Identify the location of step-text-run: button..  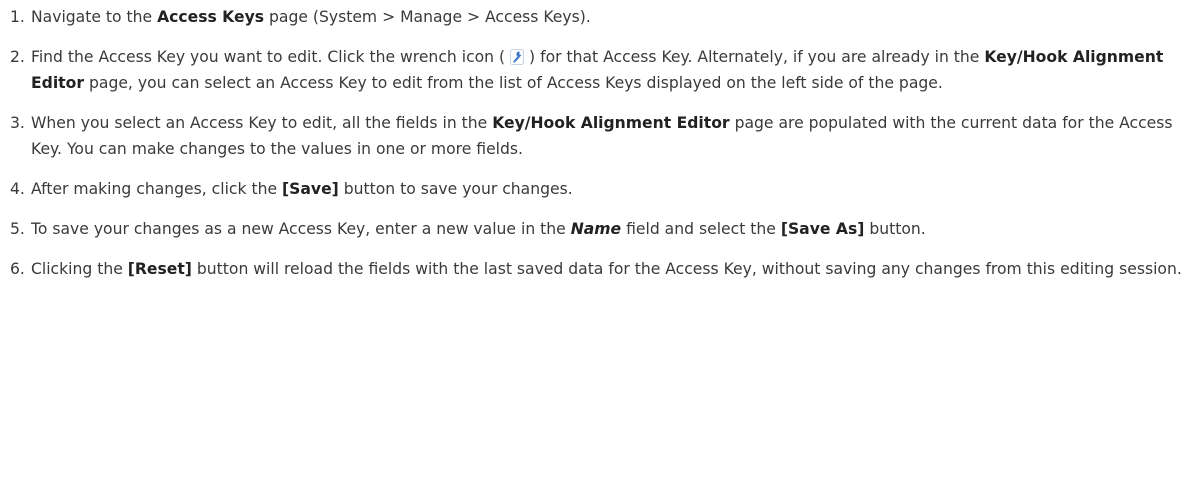
(895, 229).